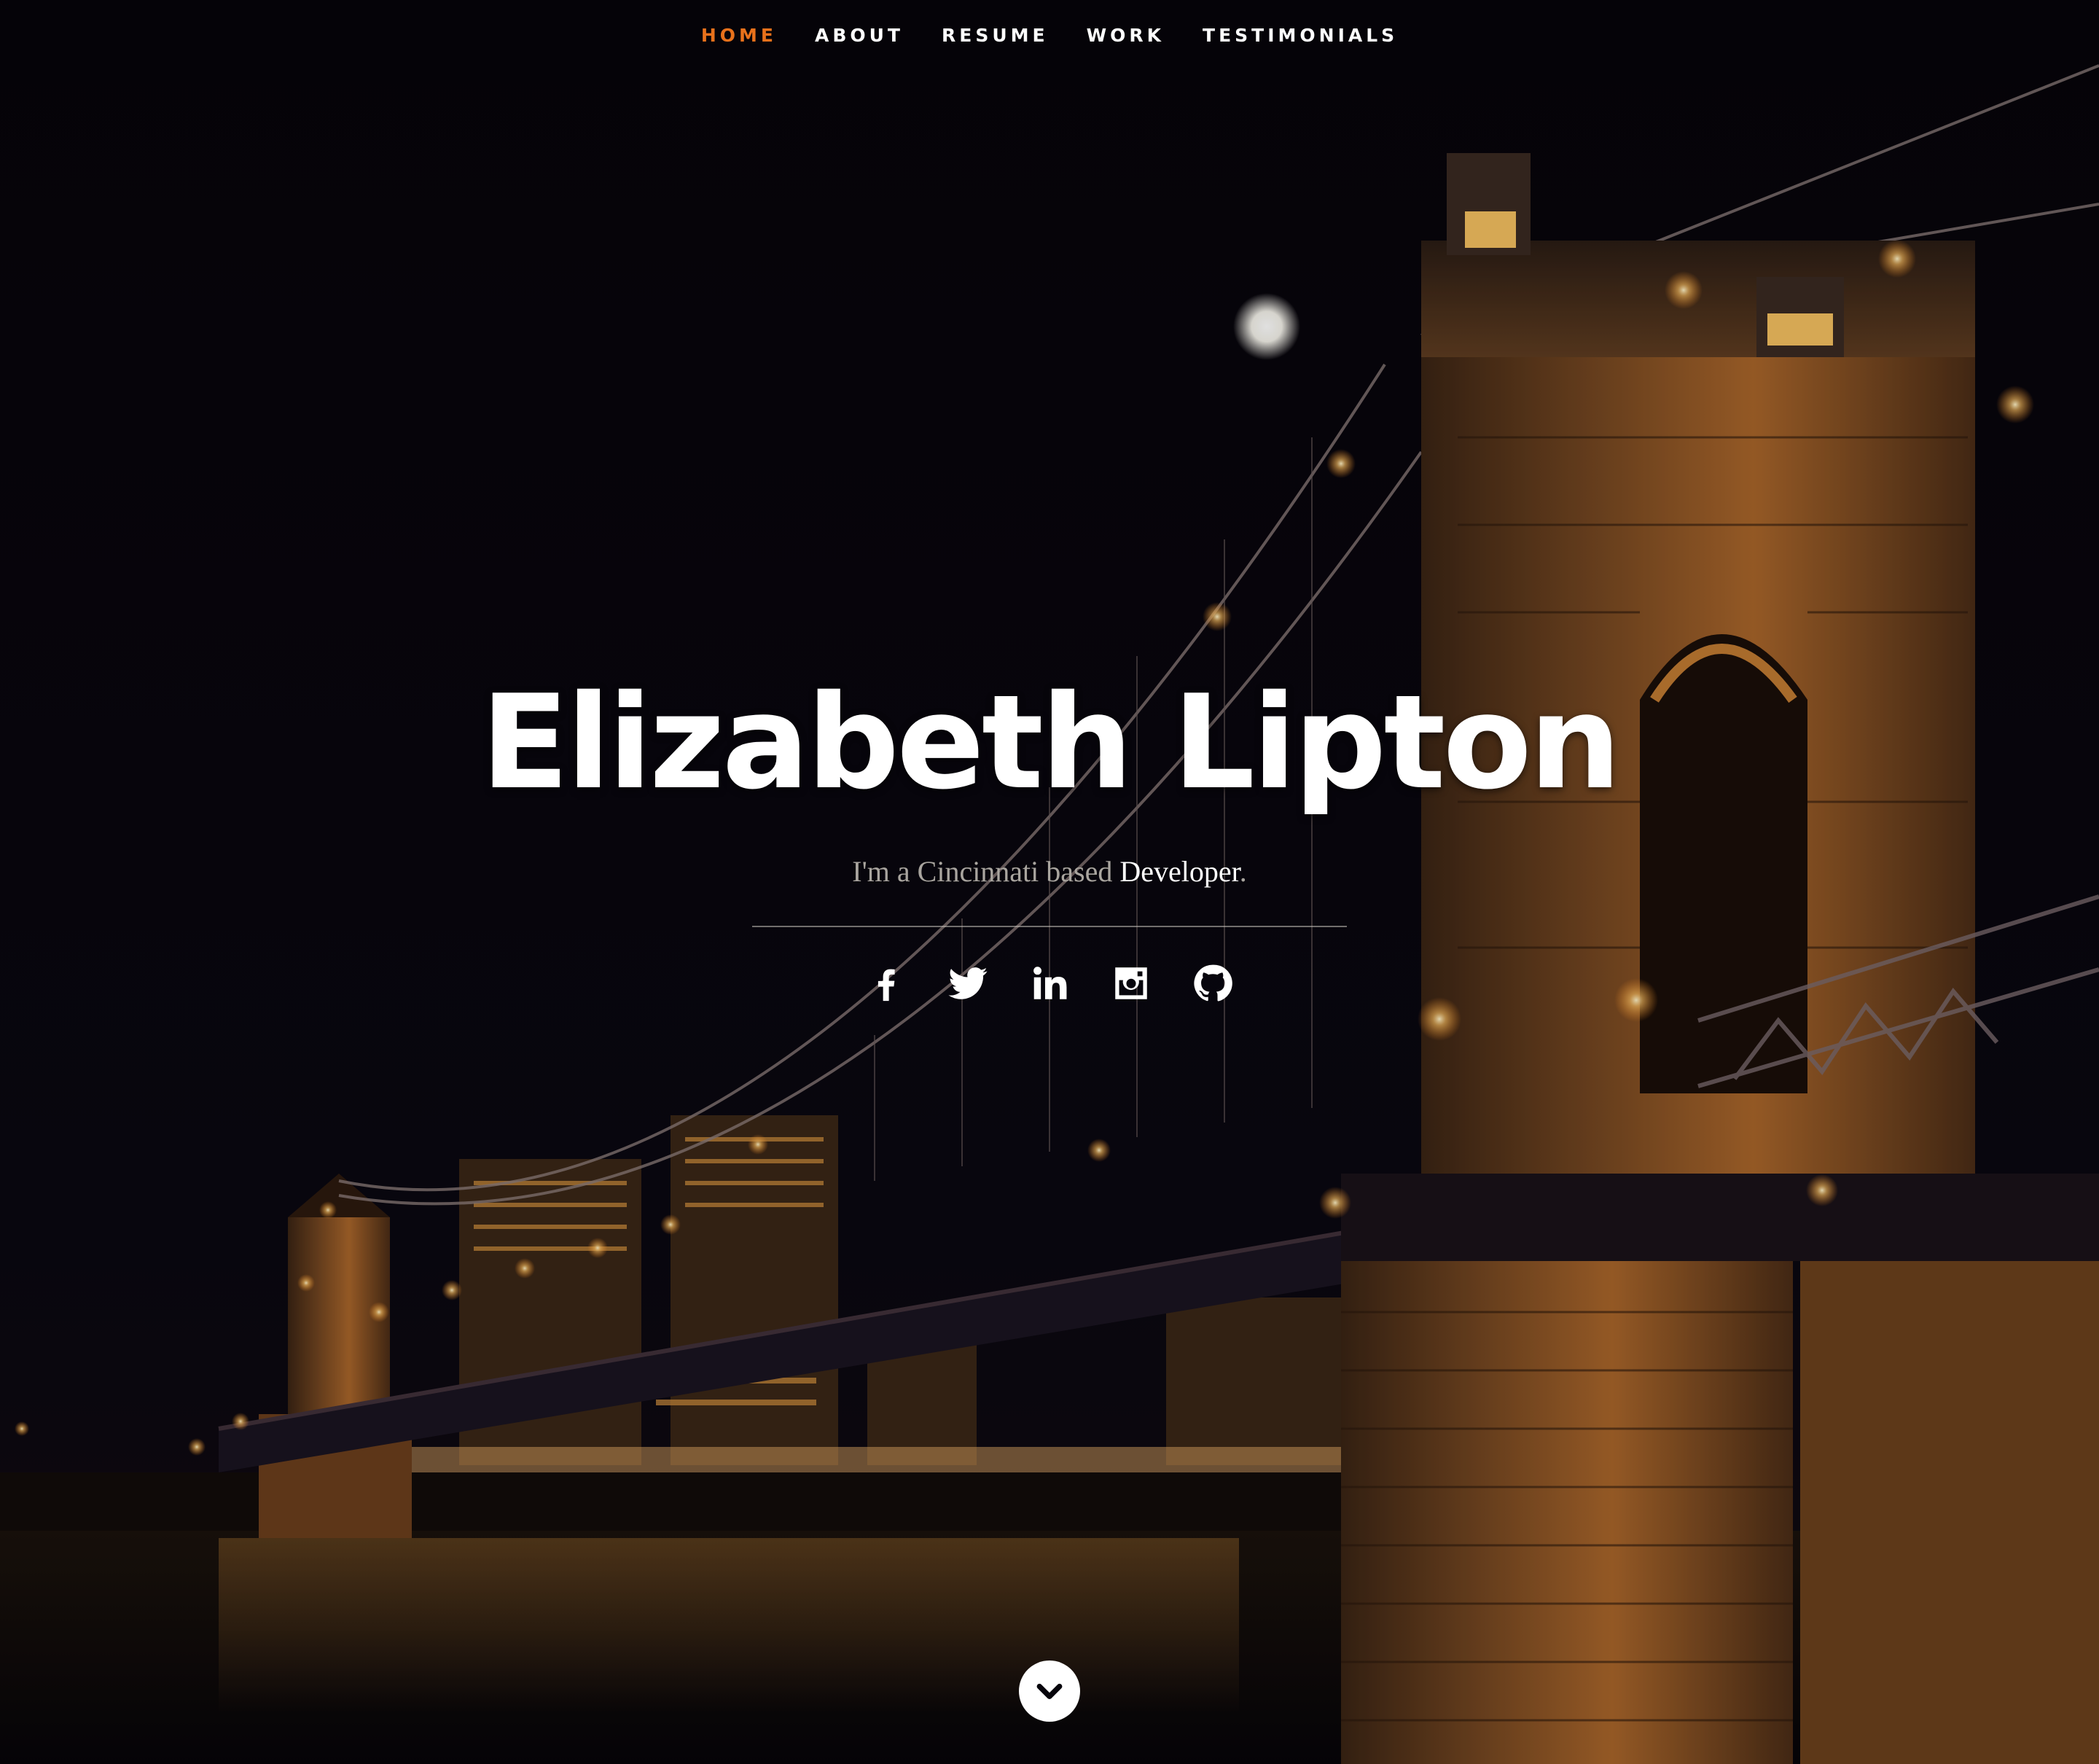 This screenshot has width=2099, height=1764. I want to click on chevron-down-icon, so click(1049, 1691).